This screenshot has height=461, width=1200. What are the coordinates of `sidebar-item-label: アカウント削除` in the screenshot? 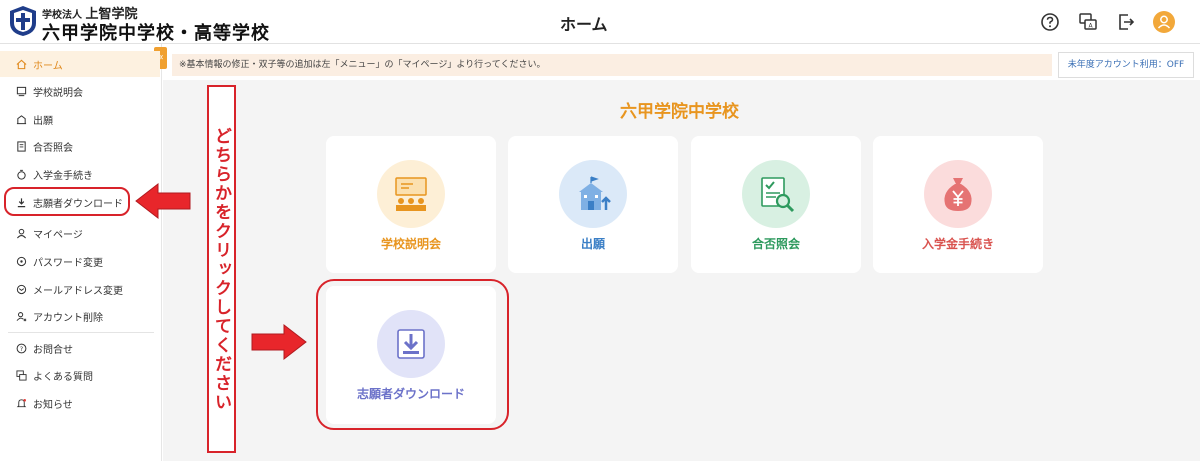 It's located at (68, 318).